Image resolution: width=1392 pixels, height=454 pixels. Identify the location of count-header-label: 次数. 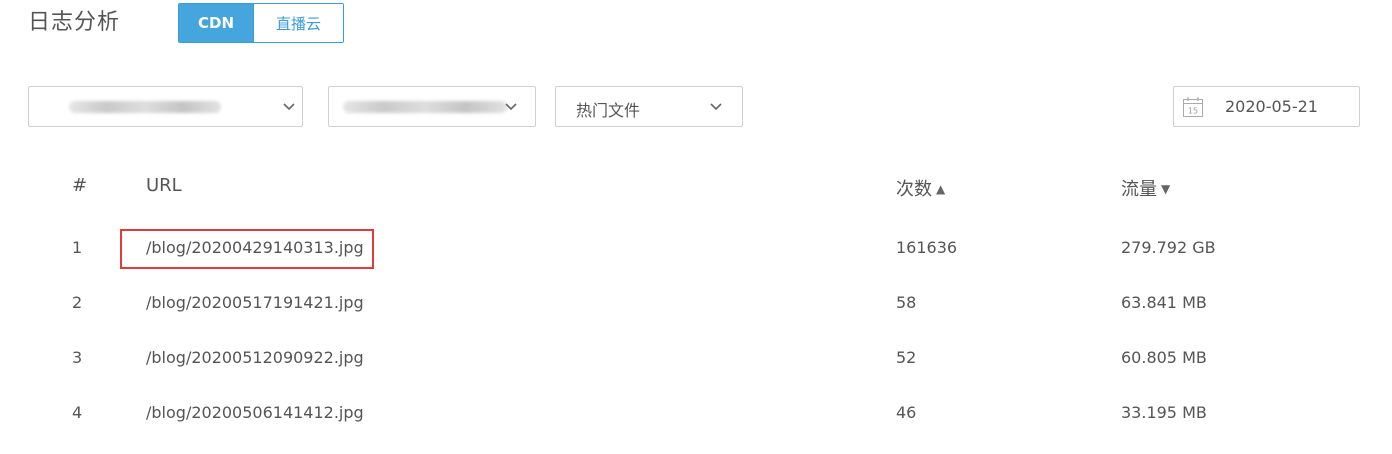
(914, 189).